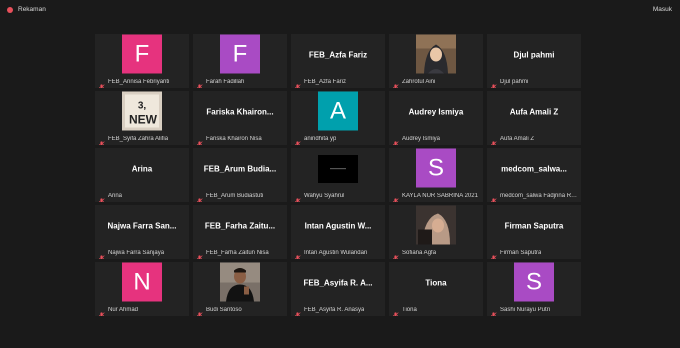  Describe the element at coordinates (534, 61) in the screenshot. I see `participant-tile: Djul pahmi Djul pahmi` at that location.